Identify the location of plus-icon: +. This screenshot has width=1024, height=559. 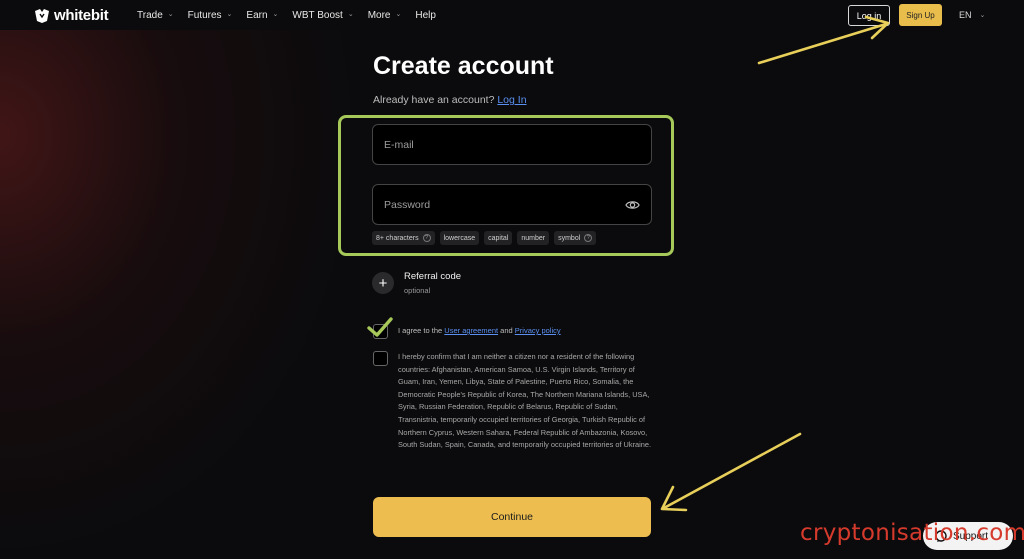
(383, 283).